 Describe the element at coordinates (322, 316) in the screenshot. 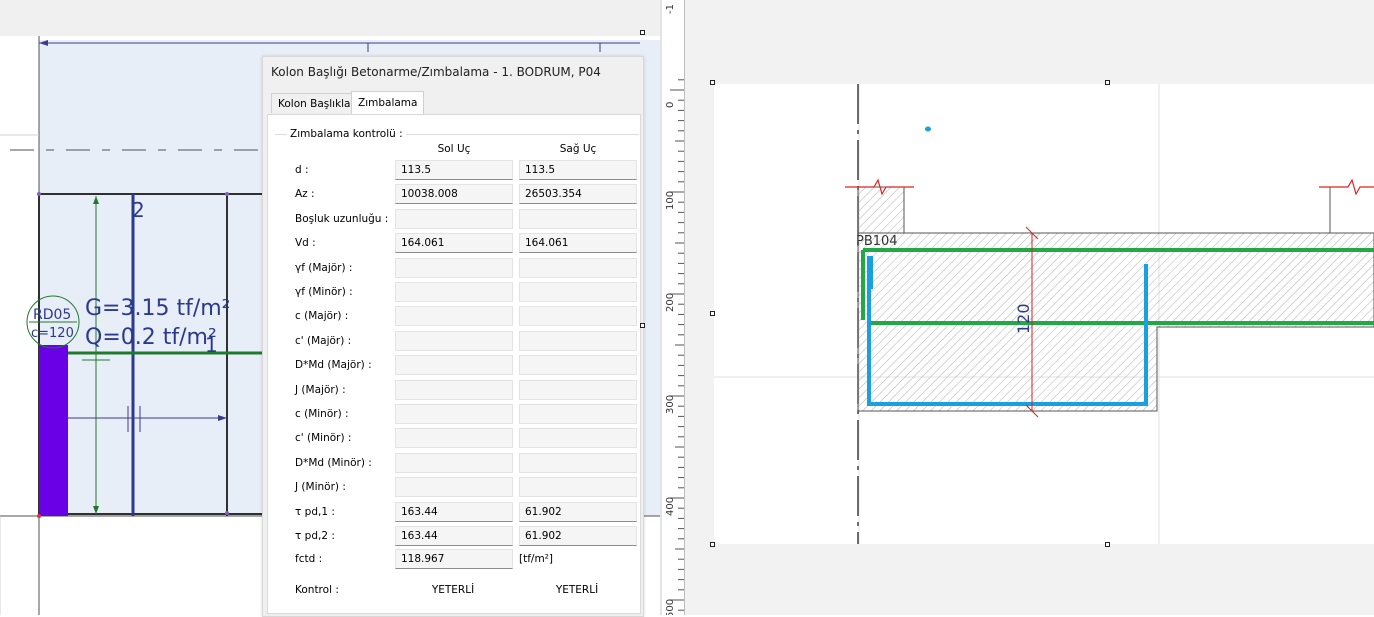

I see `row-label: c (Majör) :` at that location.